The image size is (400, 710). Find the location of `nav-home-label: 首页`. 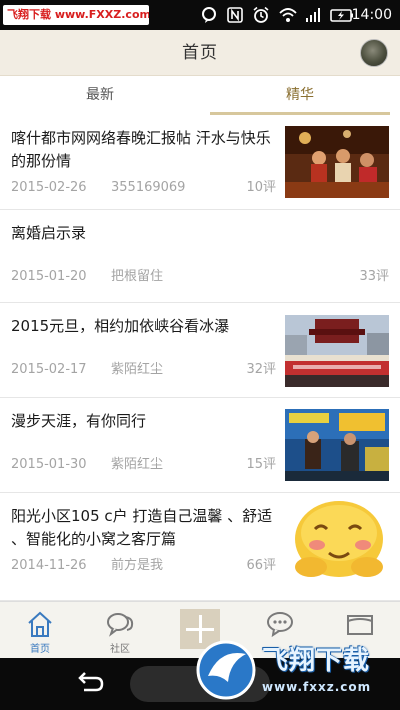

nav-home-label: 首页 is located at coordinates (40, 649).